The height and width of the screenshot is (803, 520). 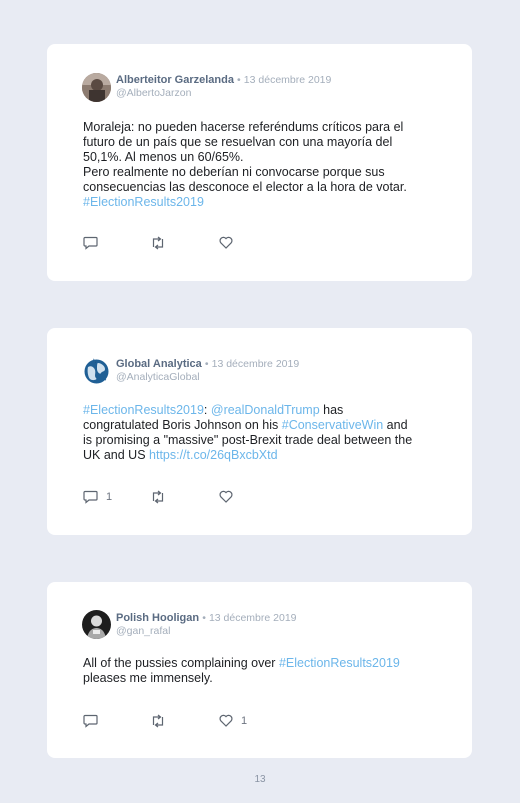 What do you see at coordinates (175, 80) in the screenshot?
I see `author-name: Alberteitor Garzelanda` at bounding box center [175, 80].